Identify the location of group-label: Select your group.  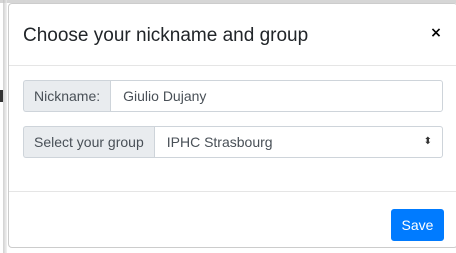
(88, 142).